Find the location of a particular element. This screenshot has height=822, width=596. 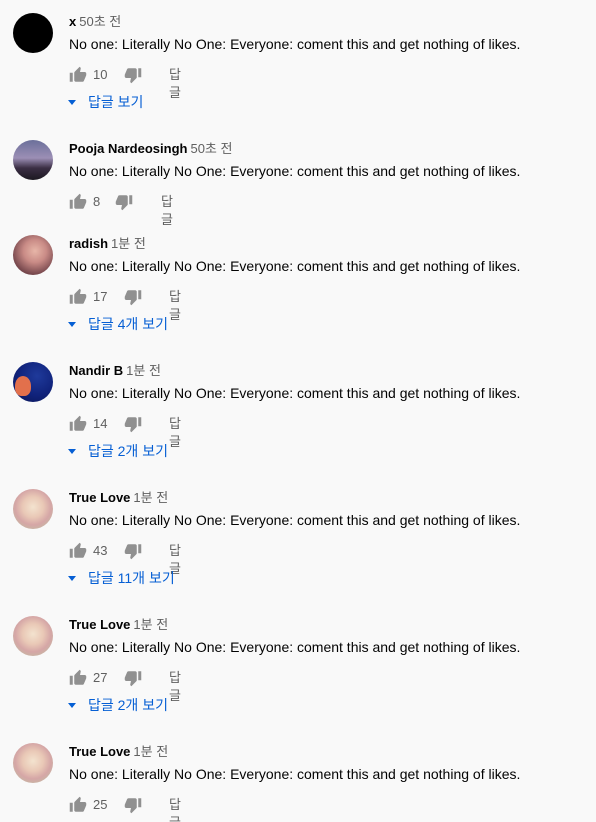

view-replies-button: 답글 4개 보기 is located at coordinates (118, 324).